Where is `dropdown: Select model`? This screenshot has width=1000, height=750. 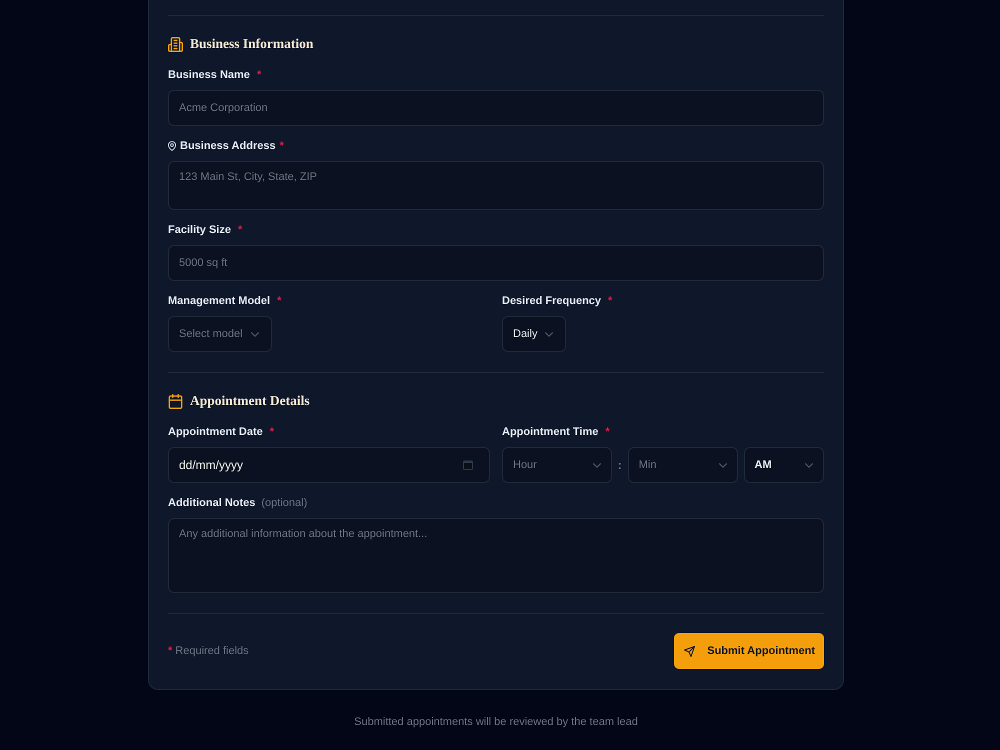
dropdown: Select model is located at coordinates (220, 334).